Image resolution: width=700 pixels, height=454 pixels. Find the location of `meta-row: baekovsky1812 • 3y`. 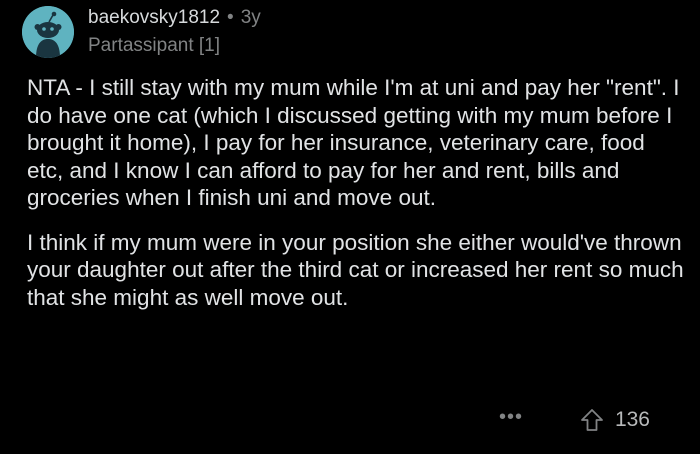

meta-row: baekovsky1812 • 3y is located at coordinates (174, 18).